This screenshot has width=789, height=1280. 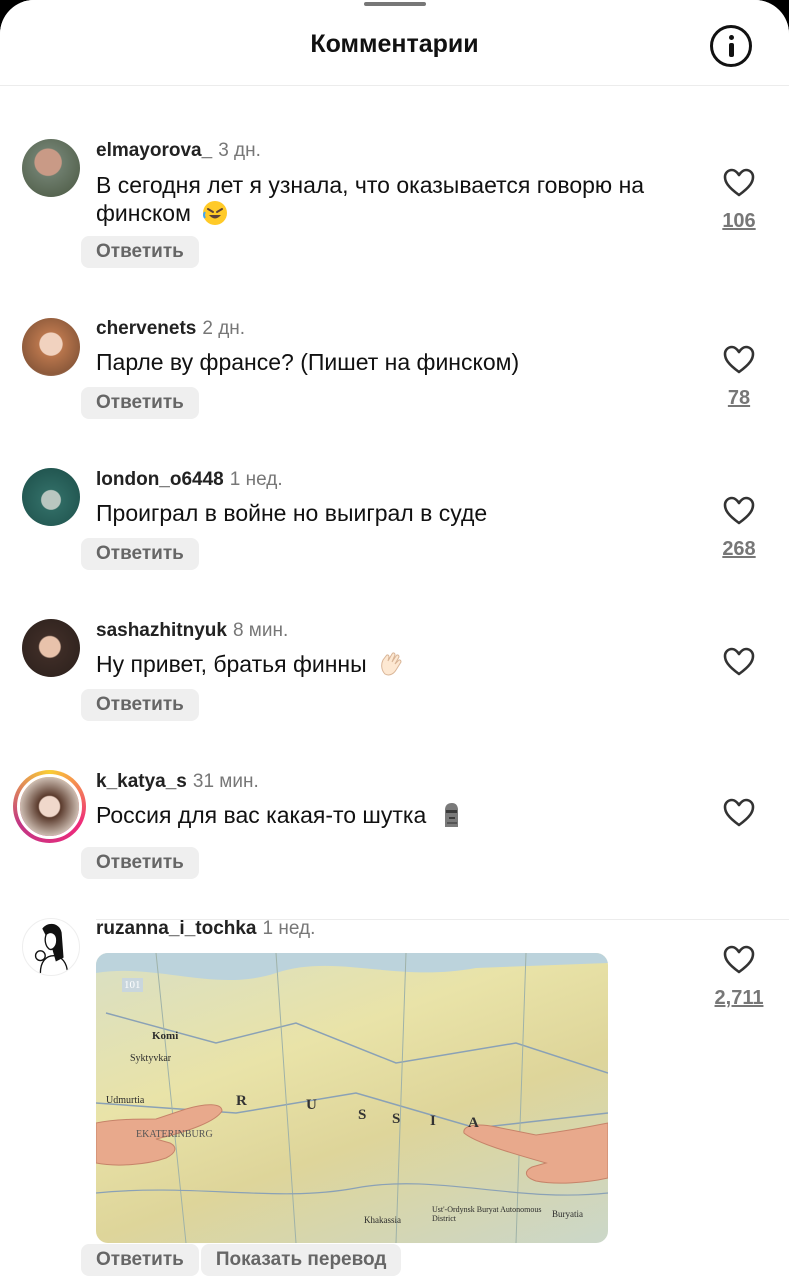 What do you see at coordinates (301, 1260) in the screenshot?
I see `show-translation-button: Показать перевод` at bounding box center [301, 1260].